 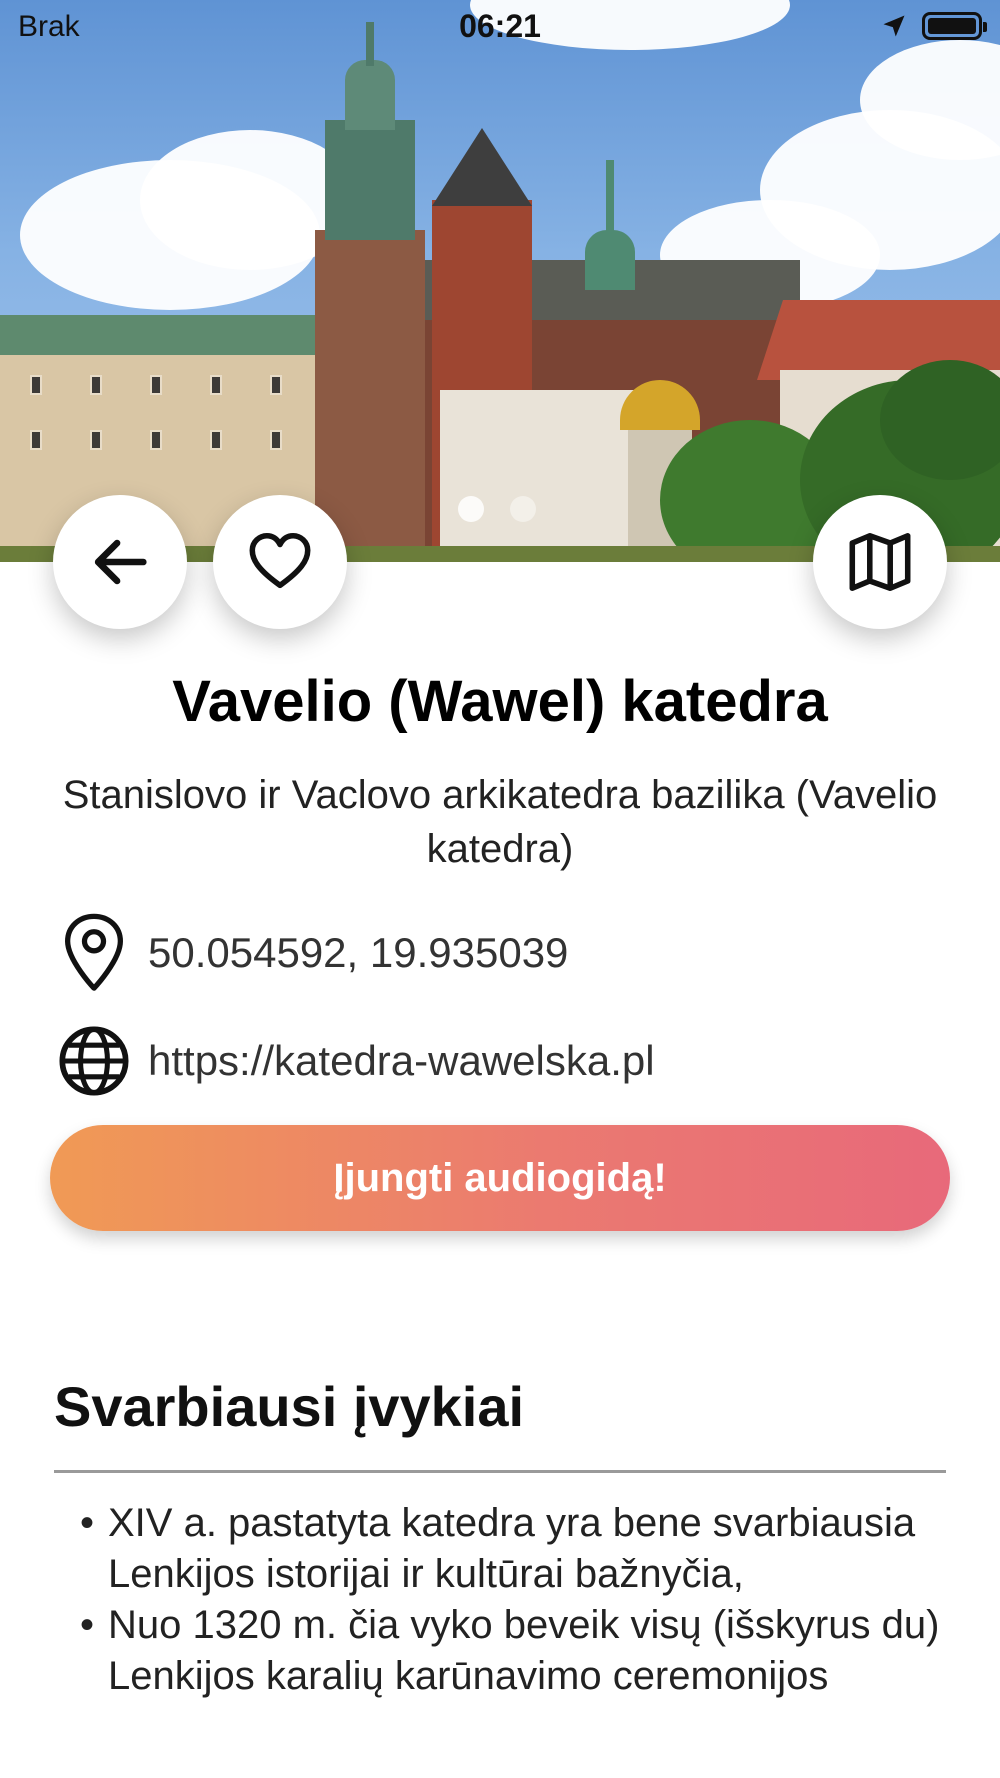 I want to click on favorite-button, so click(x=280, y=562).